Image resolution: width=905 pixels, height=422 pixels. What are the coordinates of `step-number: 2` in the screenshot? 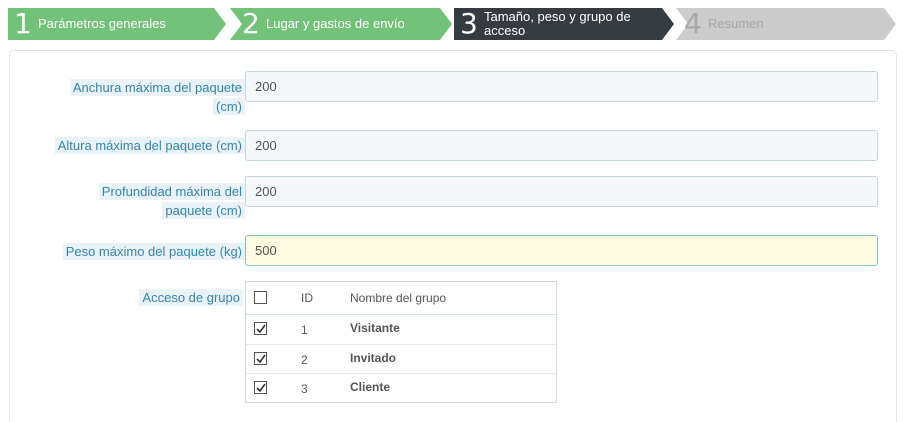 It's located at (251, 23).